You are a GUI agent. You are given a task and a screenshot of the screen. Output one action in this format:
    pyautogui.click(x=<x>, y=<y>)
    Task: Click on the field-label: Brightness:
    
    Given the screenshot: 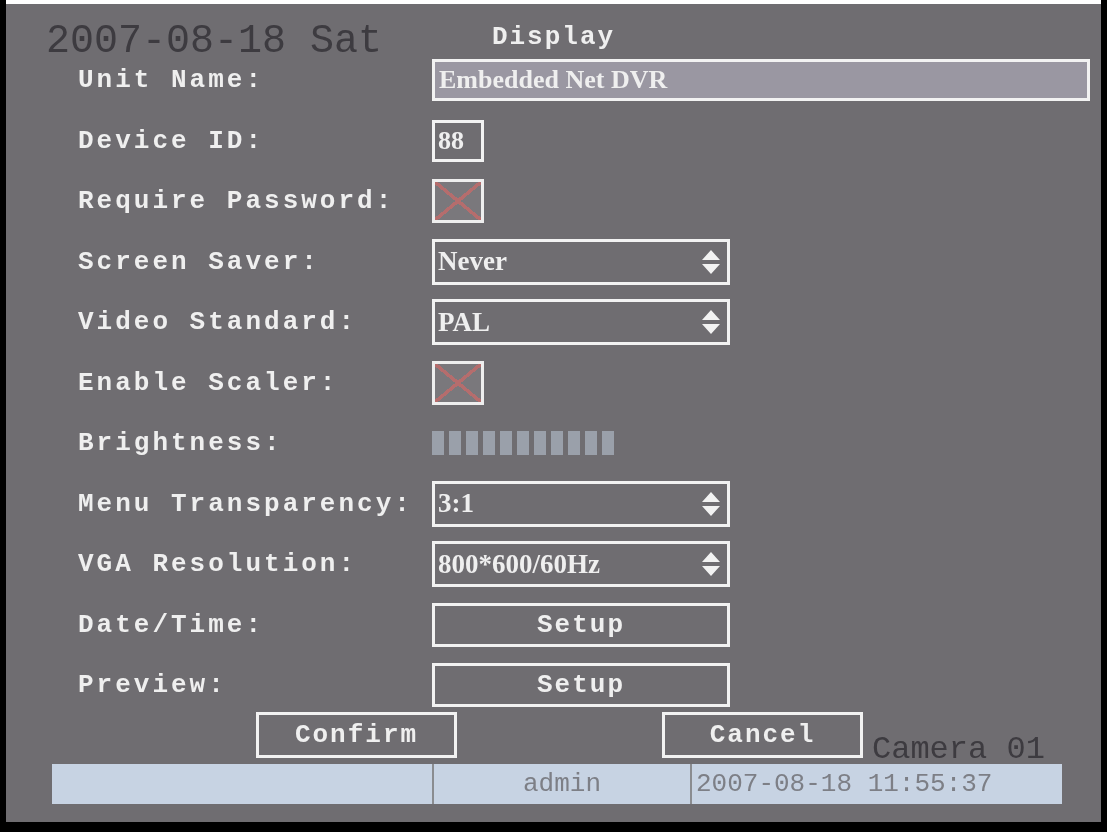 What is the action you would take?
    pyautogui.click(x=181, y=443)
    